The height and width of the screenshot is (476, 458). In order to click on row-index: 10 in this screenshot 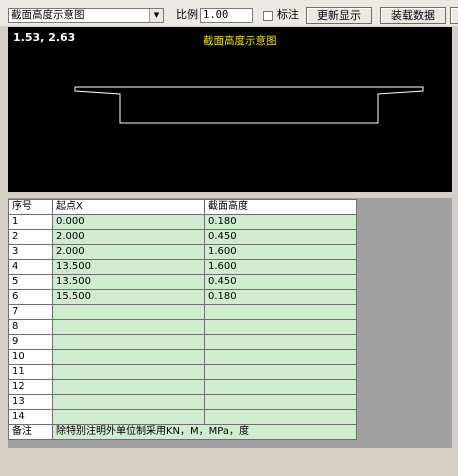, I will do `click(30, 357)`.